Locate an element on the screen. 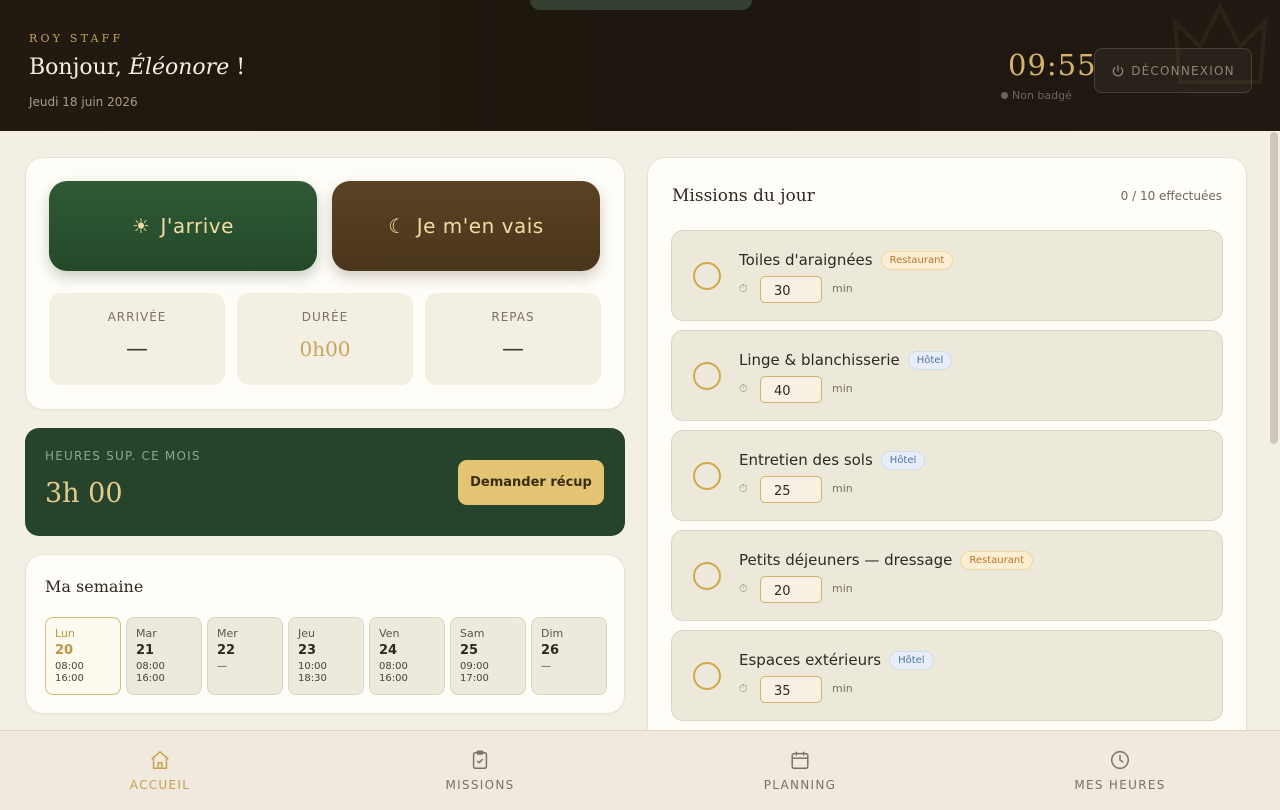 This screenshot has height=810, width=1280. day-start: 09:00 is located at coordinates (474, 666).